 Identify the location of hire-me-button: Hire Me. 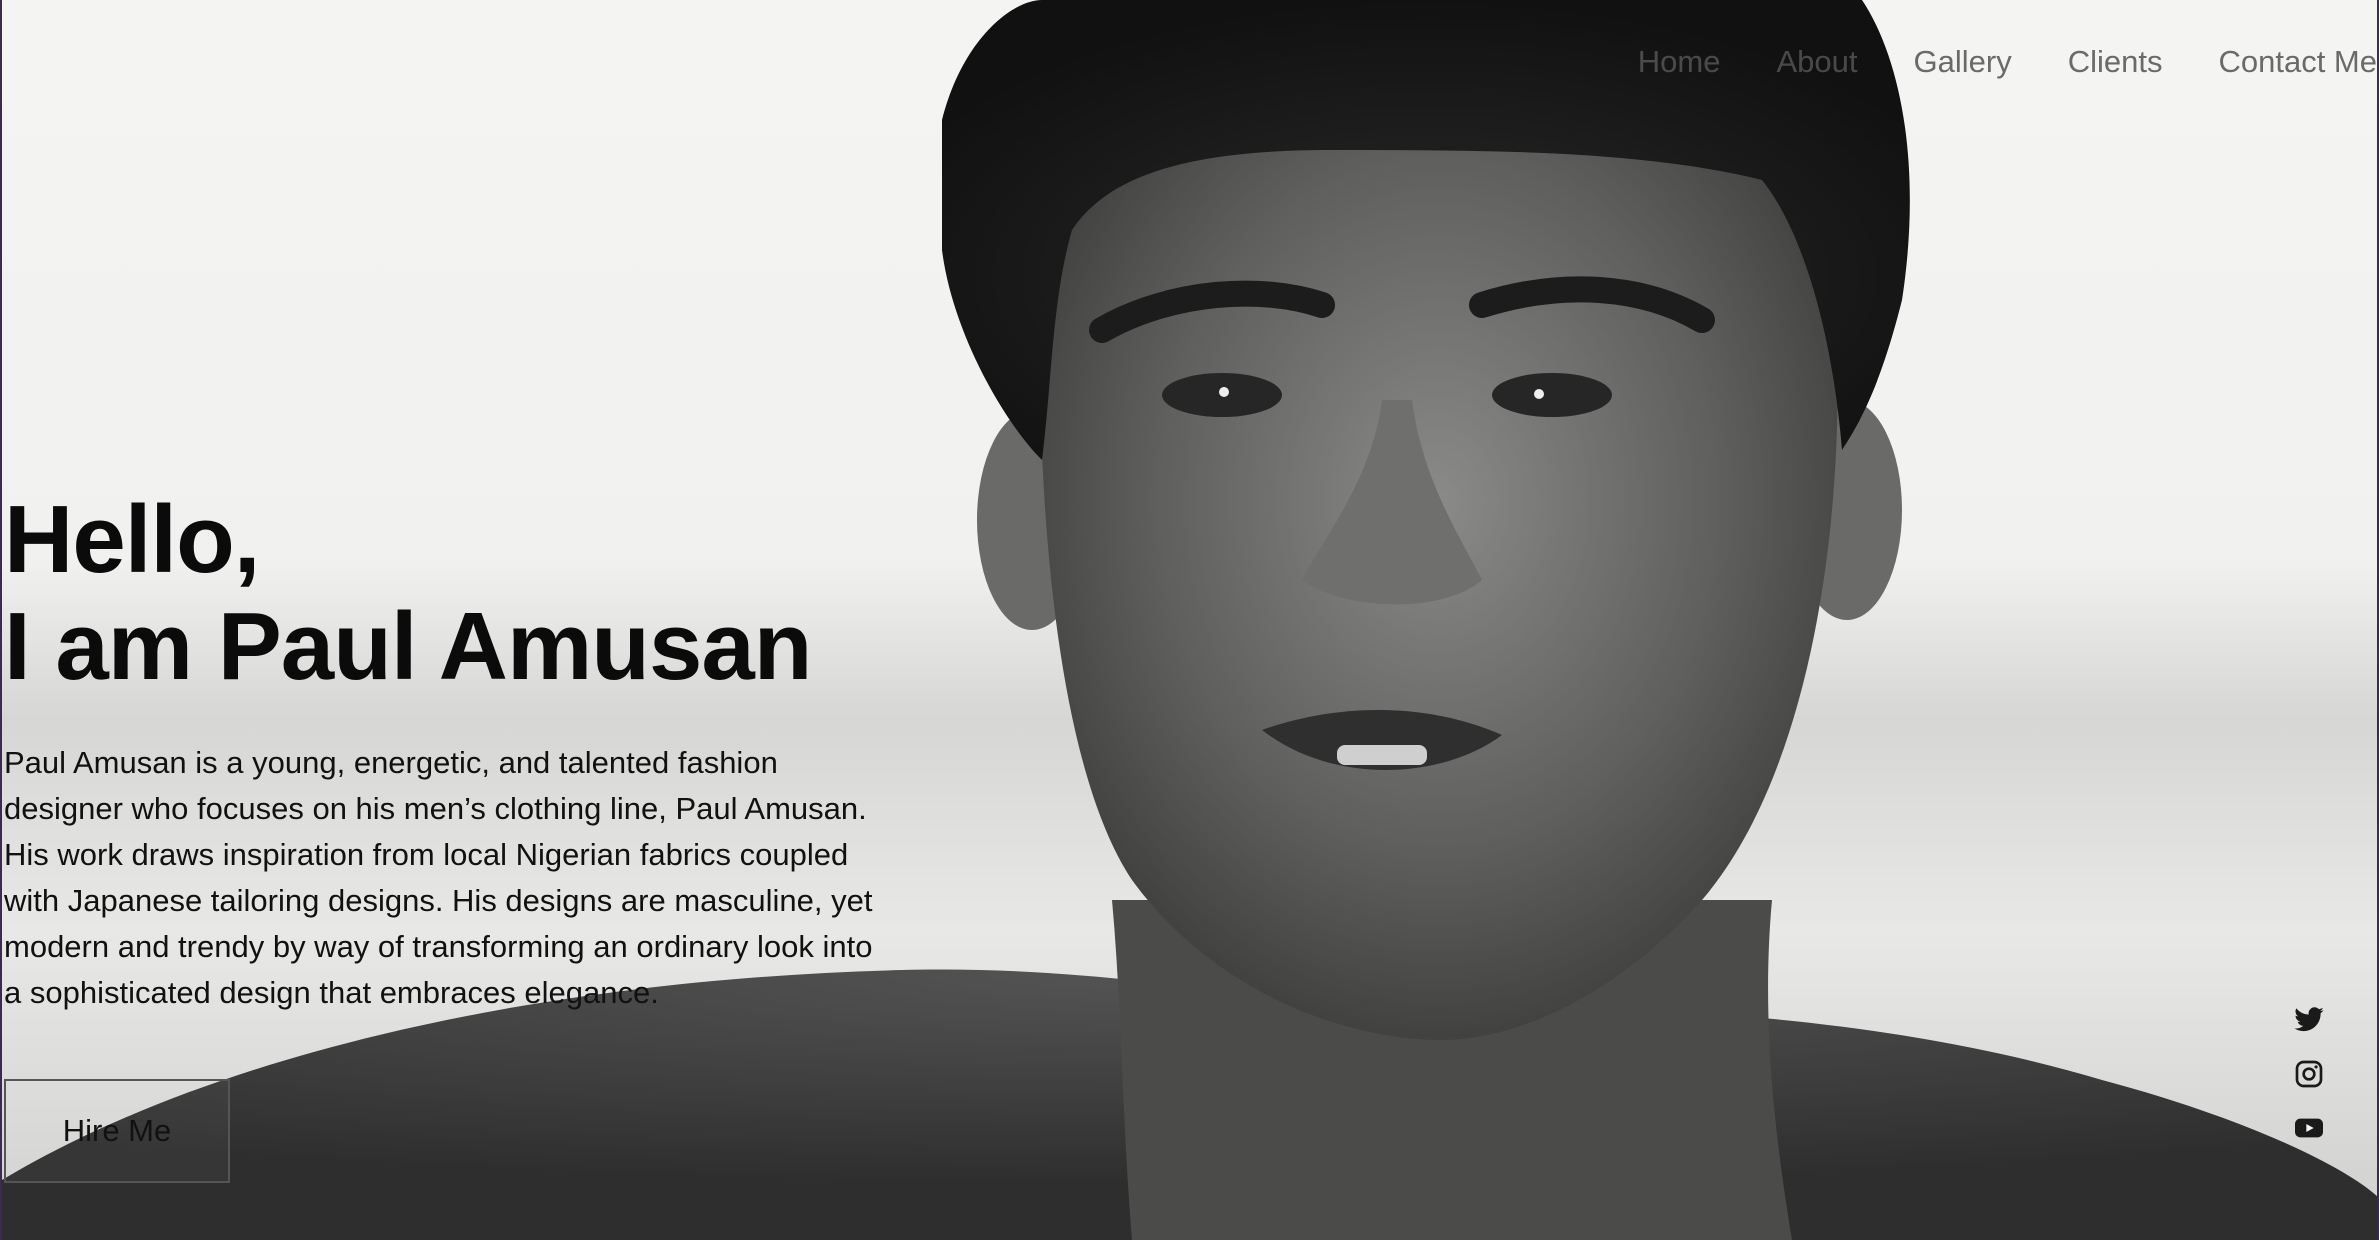
(117, 1131).